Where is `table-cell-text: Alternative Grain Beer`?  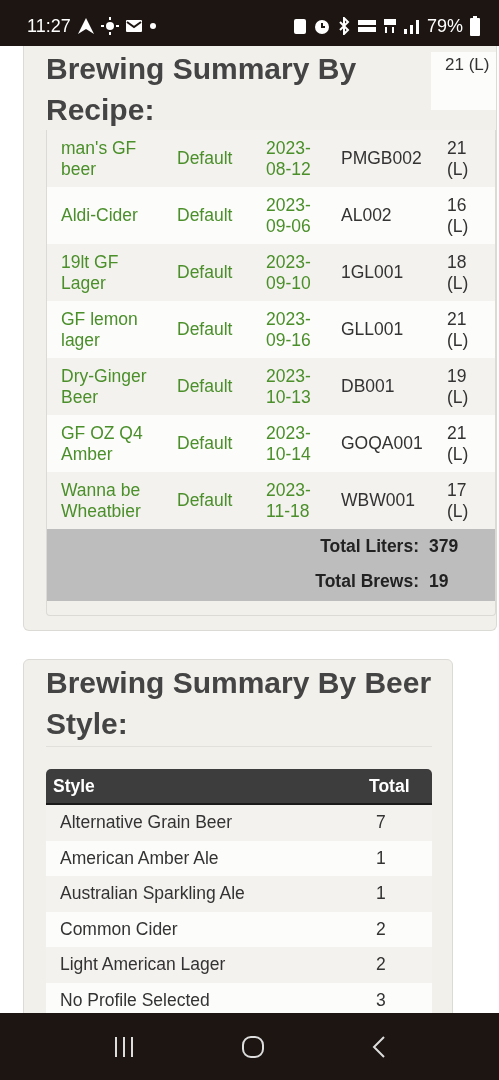
table-cell-text: Alternative Grain Beer is located at coordinates (146, 823).